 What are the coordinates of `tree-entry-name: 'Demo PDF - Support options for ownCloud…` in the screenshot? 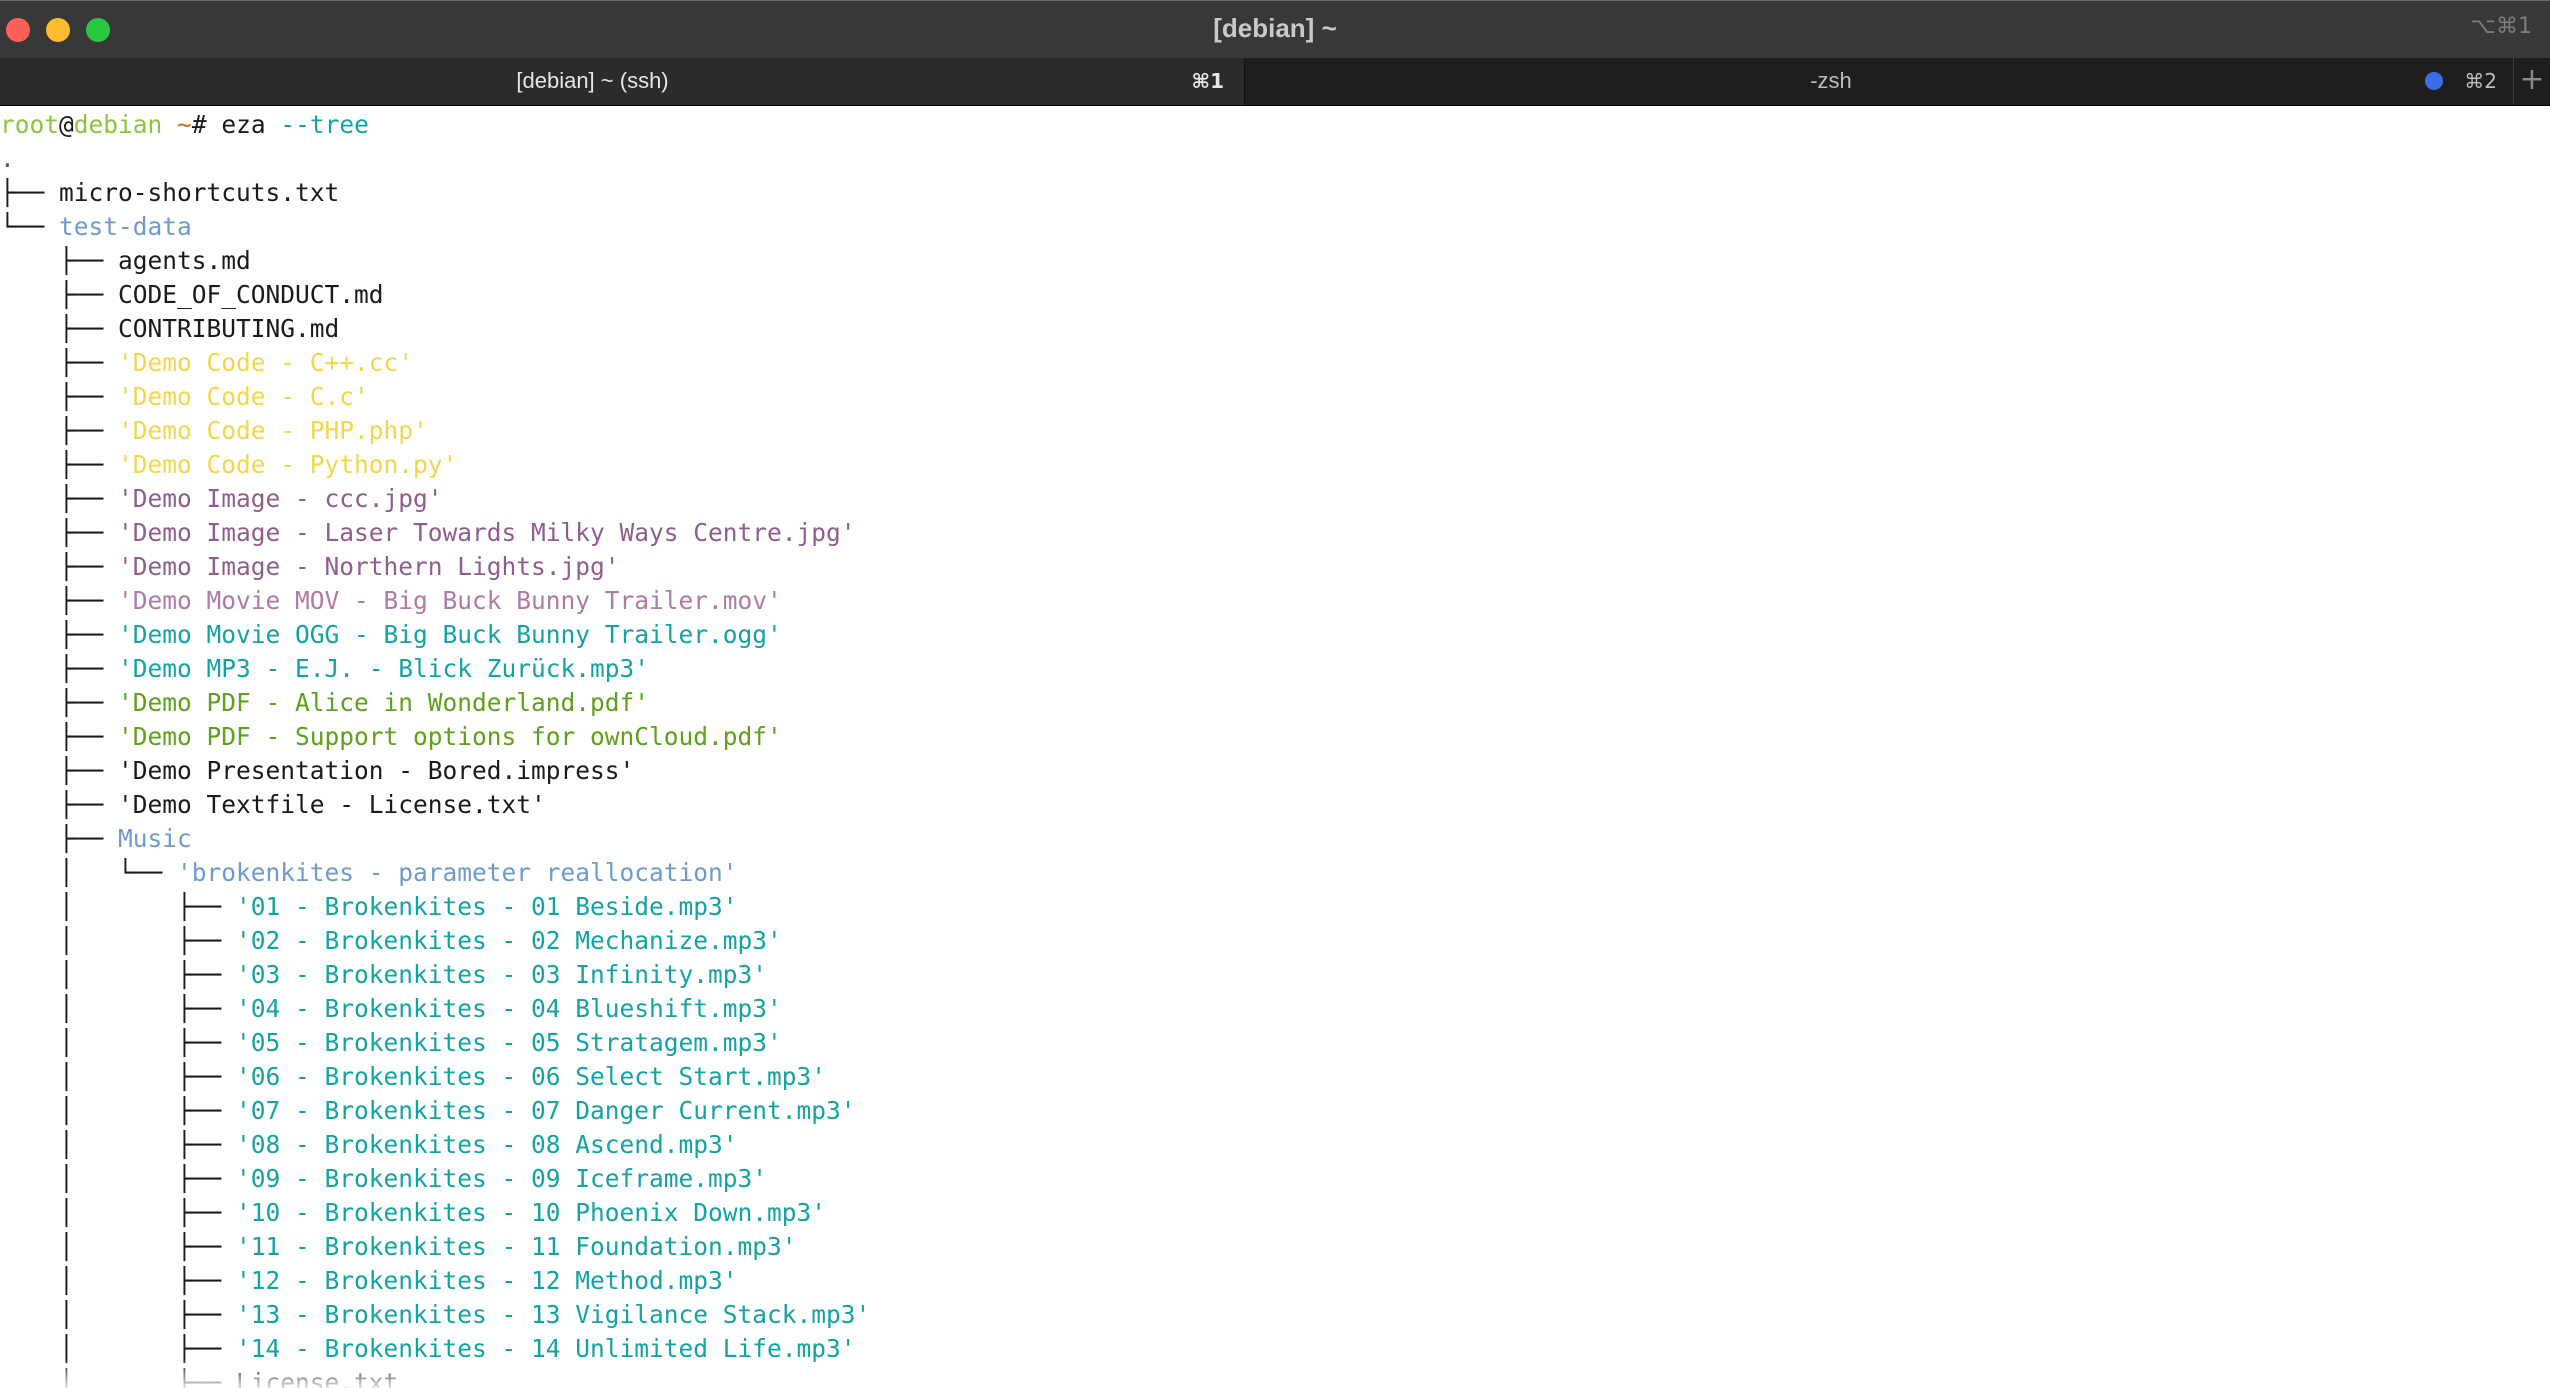 It's located at (450, 736).